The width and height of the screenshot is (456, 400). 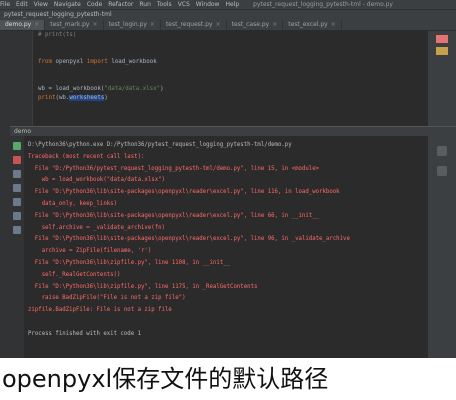 What do you see at coordinates (97, 62) in the screenshot?
I see `code-token: import` at bounding box center [97, 62].